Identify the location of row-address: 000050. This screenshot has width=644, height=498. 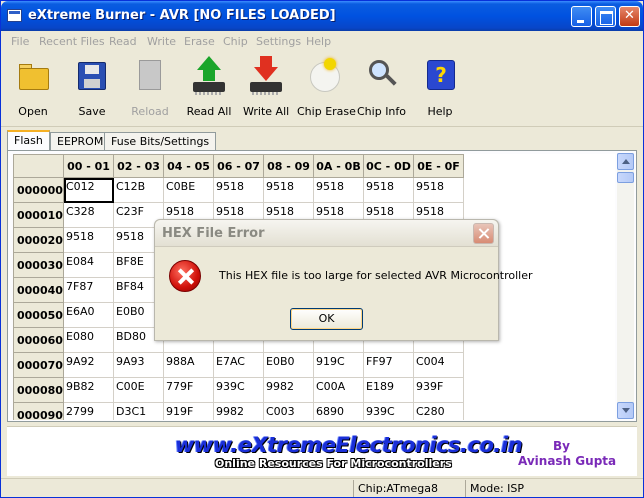
(38, 315).